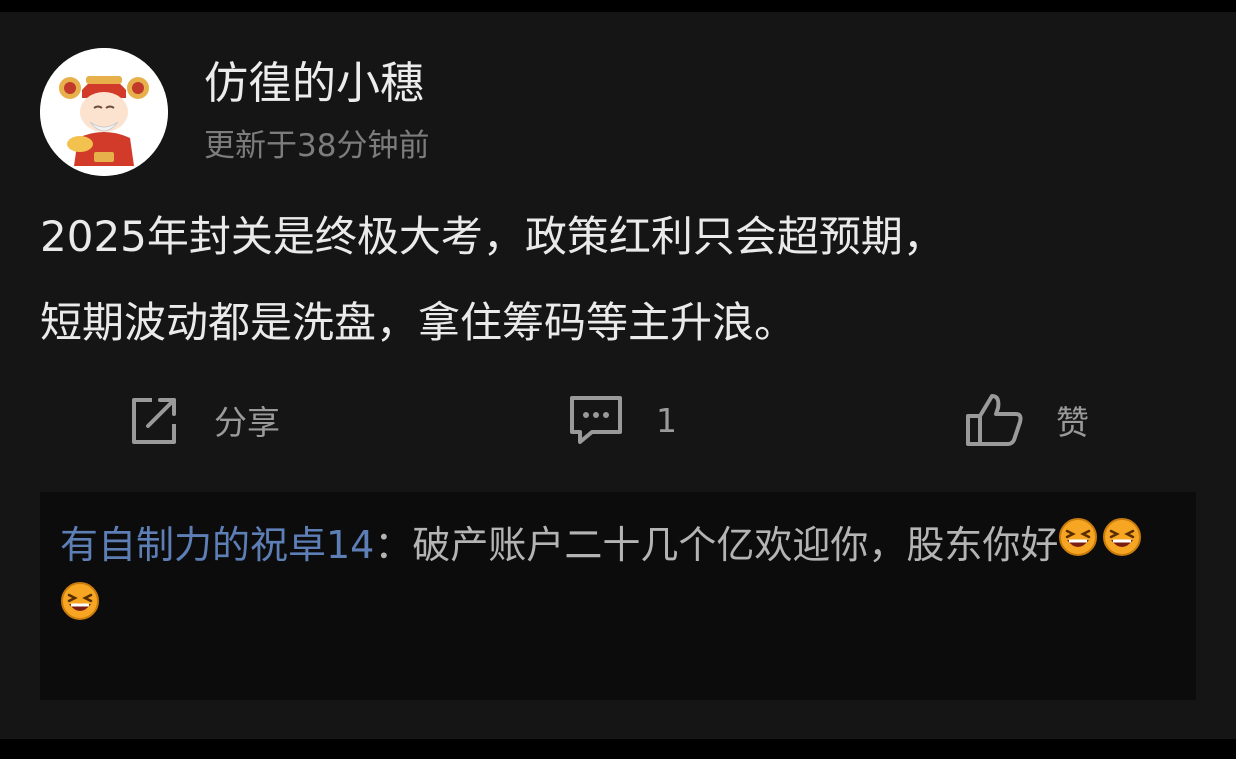  What do you see at coordinates (154, 421) in the screenshot?
I see `share-icon` at bounding box center [154, 421].